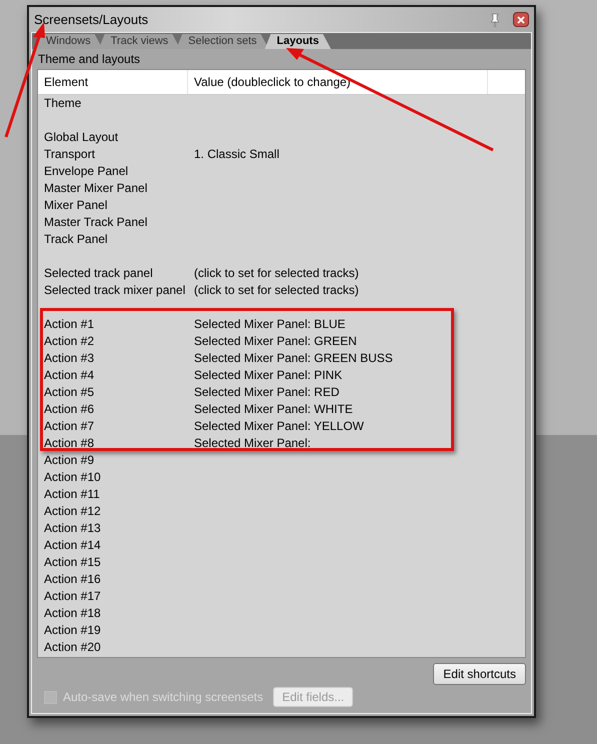 The width and height of the screenshot is (597, 744). Describe the element at coordinates (113, 426) in the screenshot. I see `element-cell: Action #7` at that location.